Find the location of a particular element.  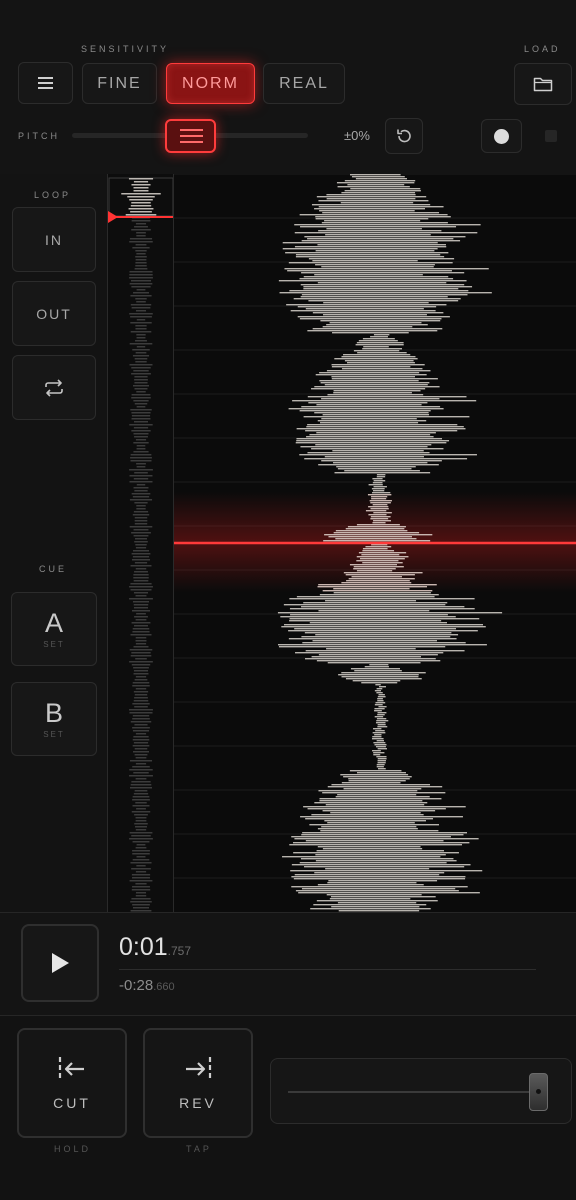

record-icon is located at coordinates (501, 136).